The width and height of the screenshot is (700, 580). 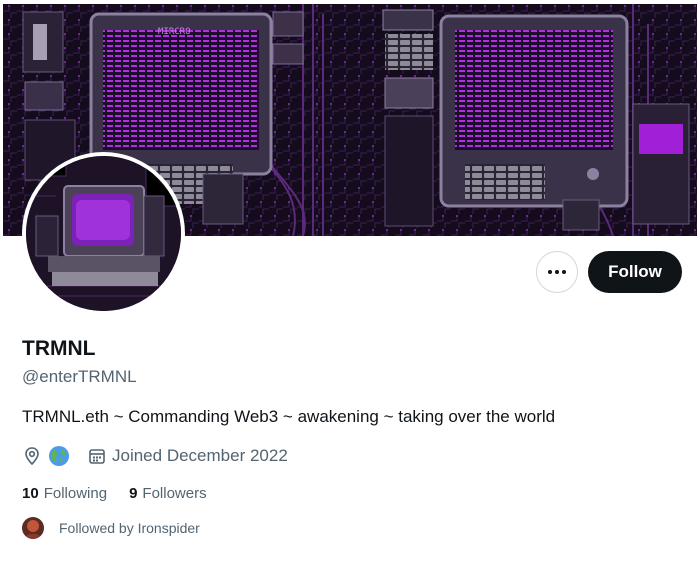 I want to click on avatar-image, so click(x=103, y=233).